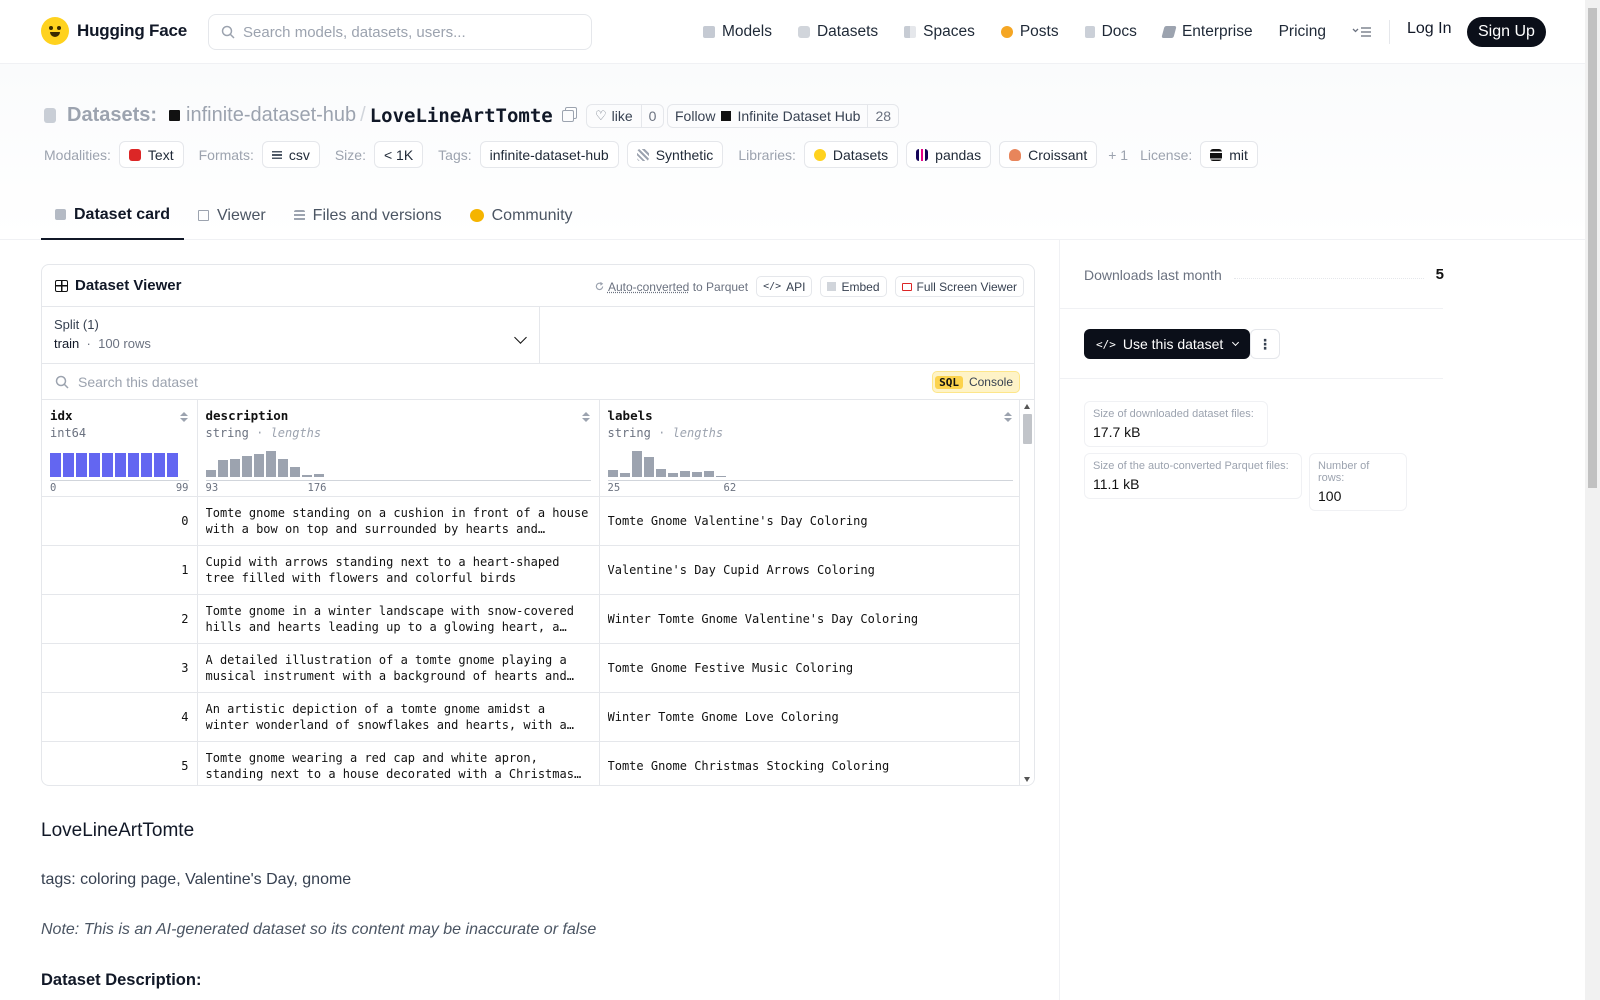 The height and width of the screenshot is (1000, 1600). I want to click on org-avatar-icon, so click(726, 116).